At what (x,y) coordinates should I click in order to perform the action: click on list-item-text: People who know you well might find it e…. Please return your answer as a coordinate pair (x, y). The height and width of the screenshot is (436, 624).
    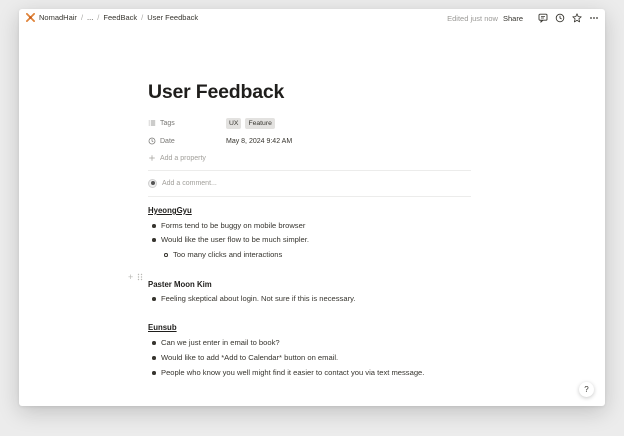
    Looking at the image, I should click on (293, 372).